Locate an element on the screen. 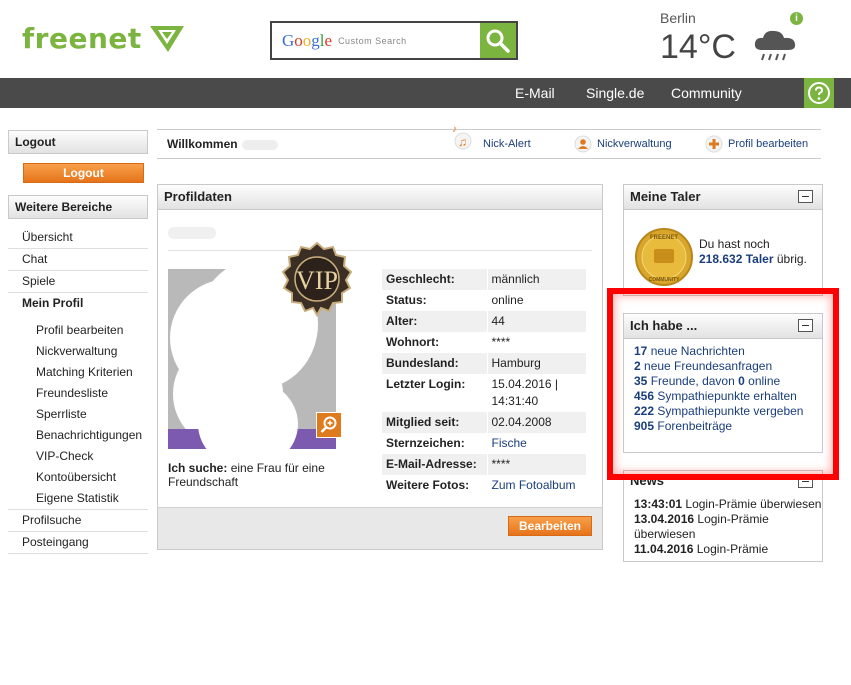 The width and height of the screenshot is (851, 685). help-icon is located at coordinates (819, 93).